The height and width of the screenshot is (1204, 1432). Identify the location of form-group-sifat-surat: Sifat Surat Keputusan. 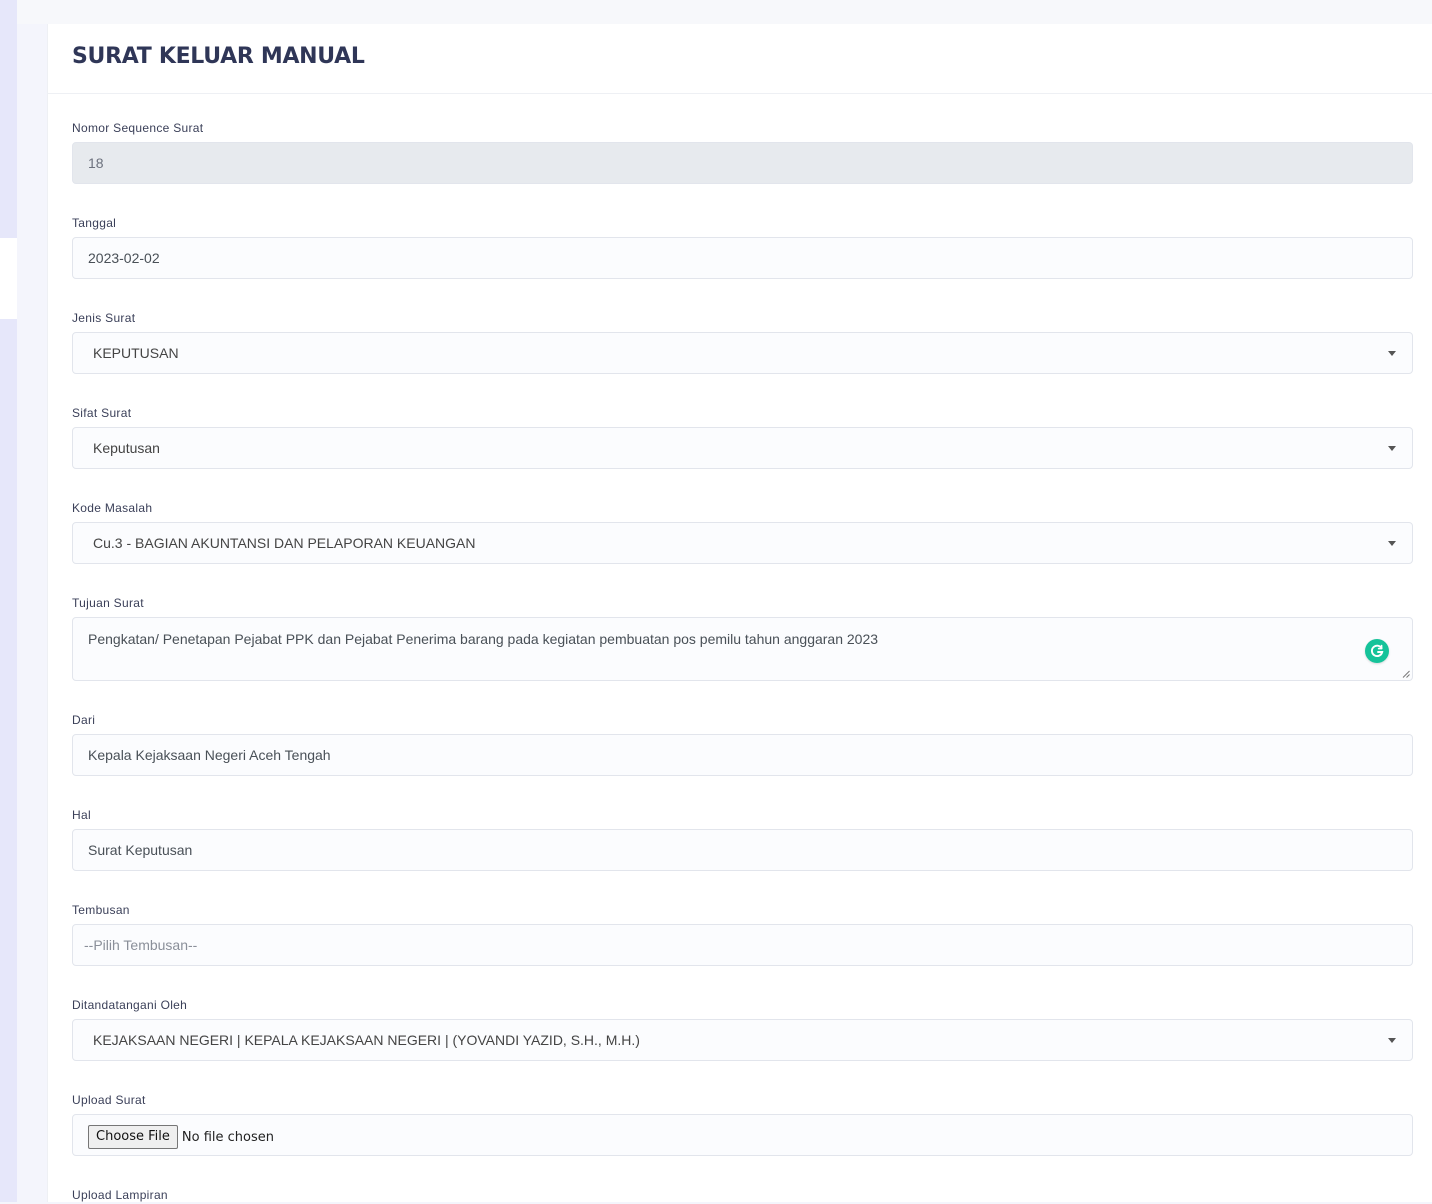
(742, 436).